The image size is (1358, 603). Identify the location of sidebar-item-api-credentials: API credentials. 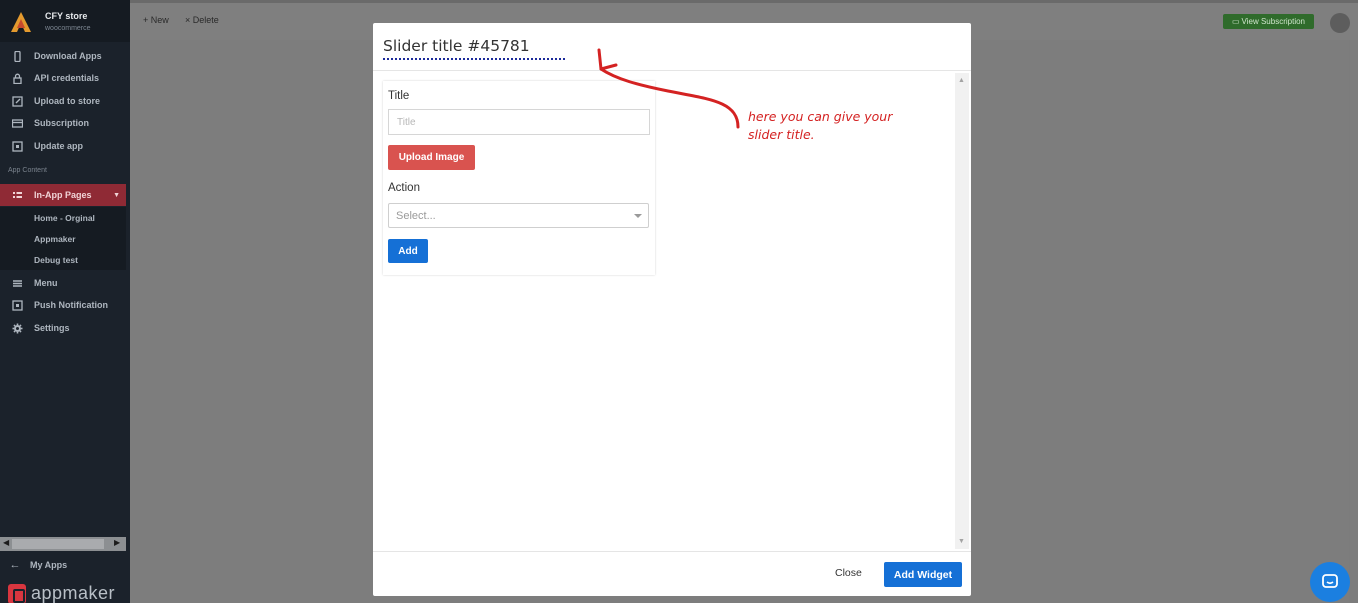
(63, 78).